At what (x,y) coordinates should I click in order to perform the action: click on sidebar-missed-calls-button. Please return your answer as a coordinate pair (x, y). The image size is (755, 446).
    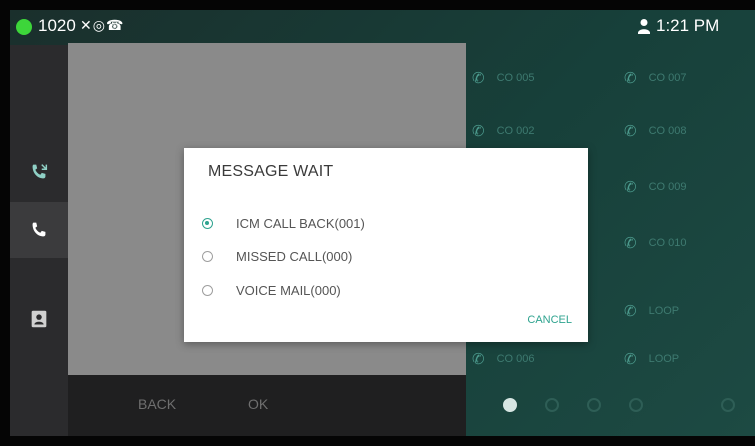
    Looking at the image, I should click on (39, 172).